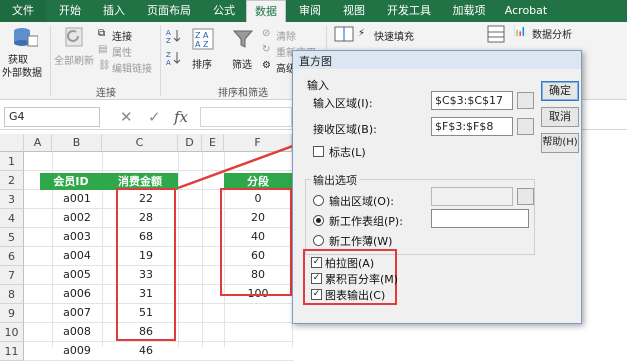 The height and width of the screenshot is (361, 627). Describe the element at coordinates (318, 220) in the screenshot. I see `new-sheet-radio` at that location.